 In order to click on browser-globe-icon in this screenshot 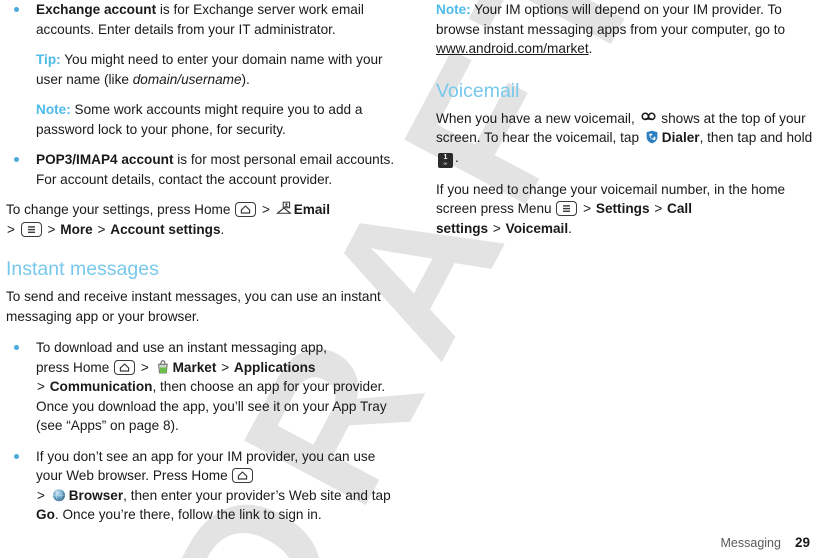, I will do `click(59, 495)`.